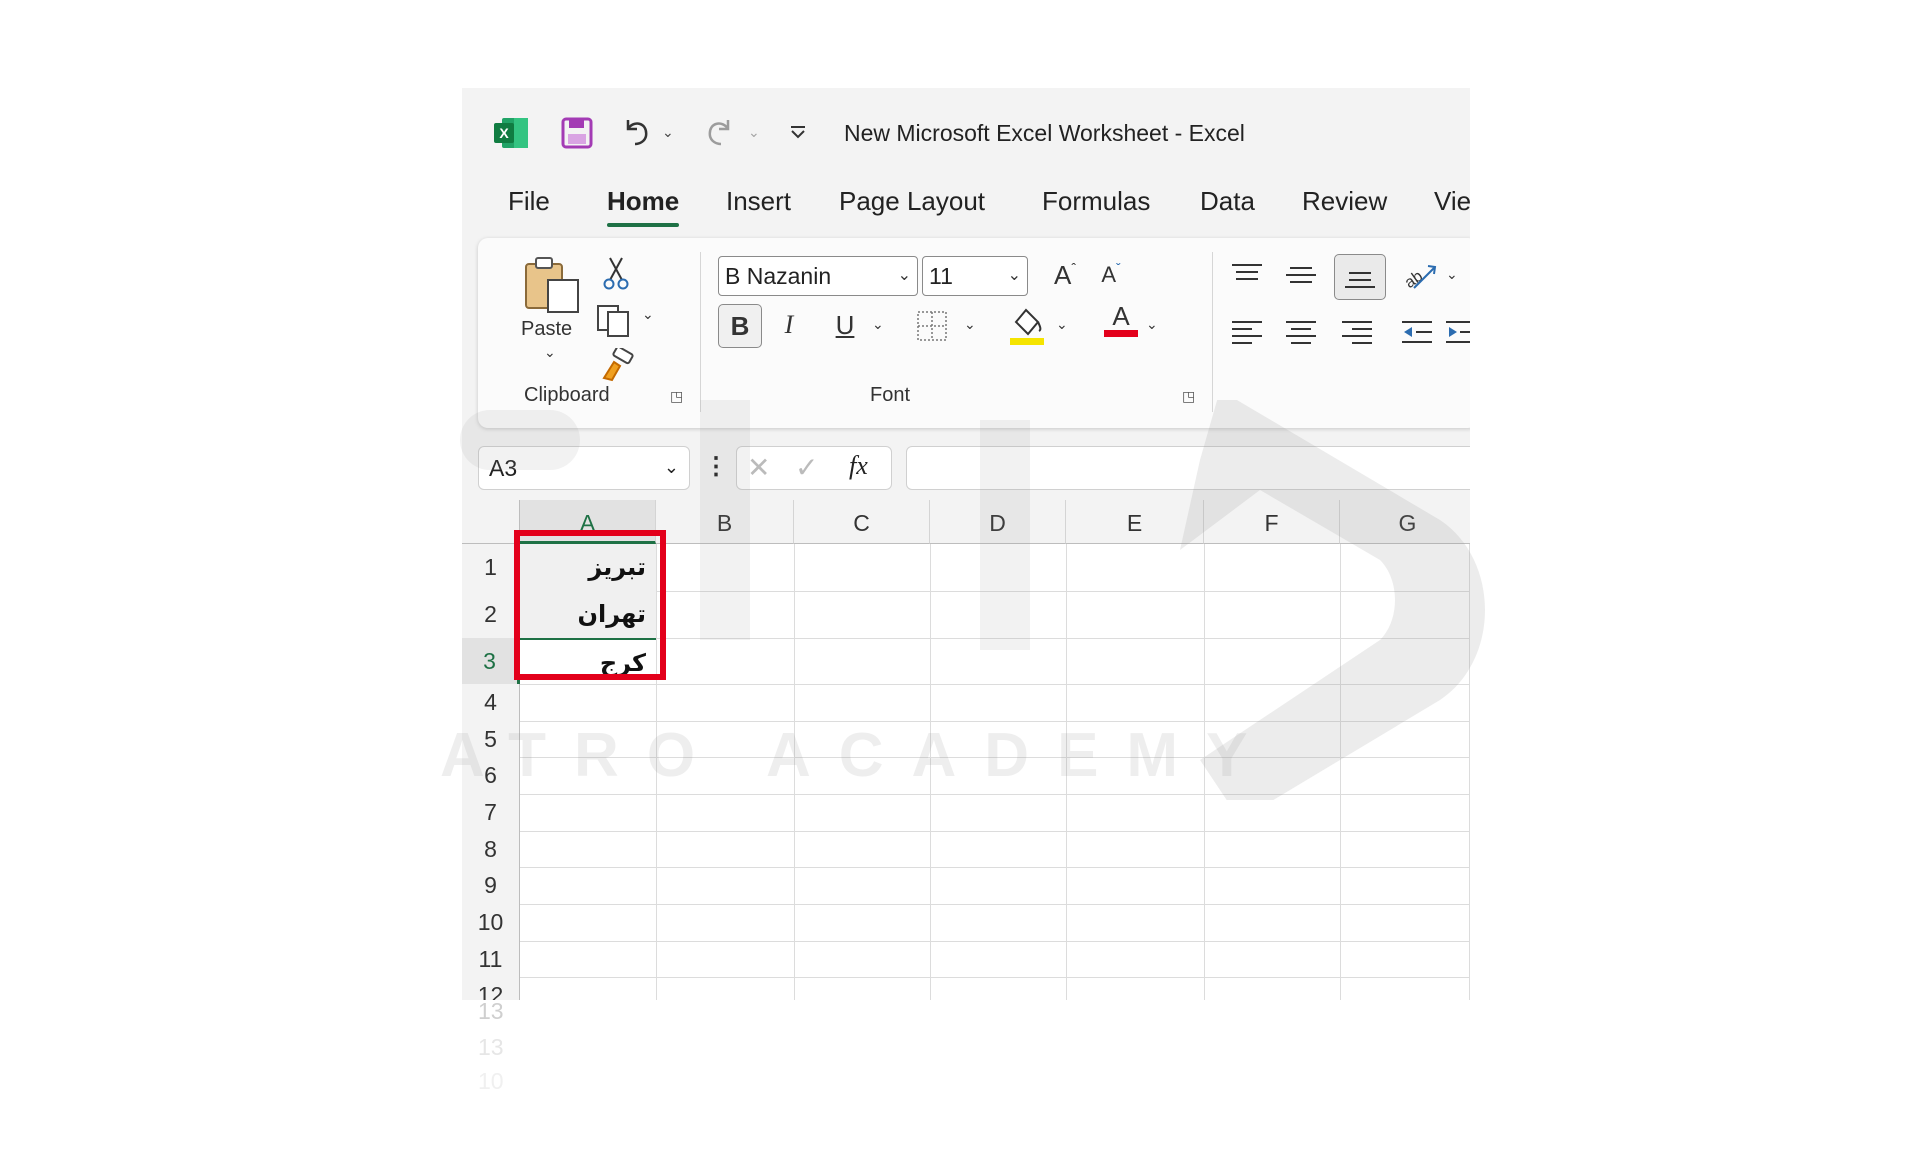 Image resolution: width=1920 pixels, height=1166 pixels. What do you see at coordinates (1121, 315) in the screenshot?
I see `font-color-icon: A` at bounding box center [1121, 315].